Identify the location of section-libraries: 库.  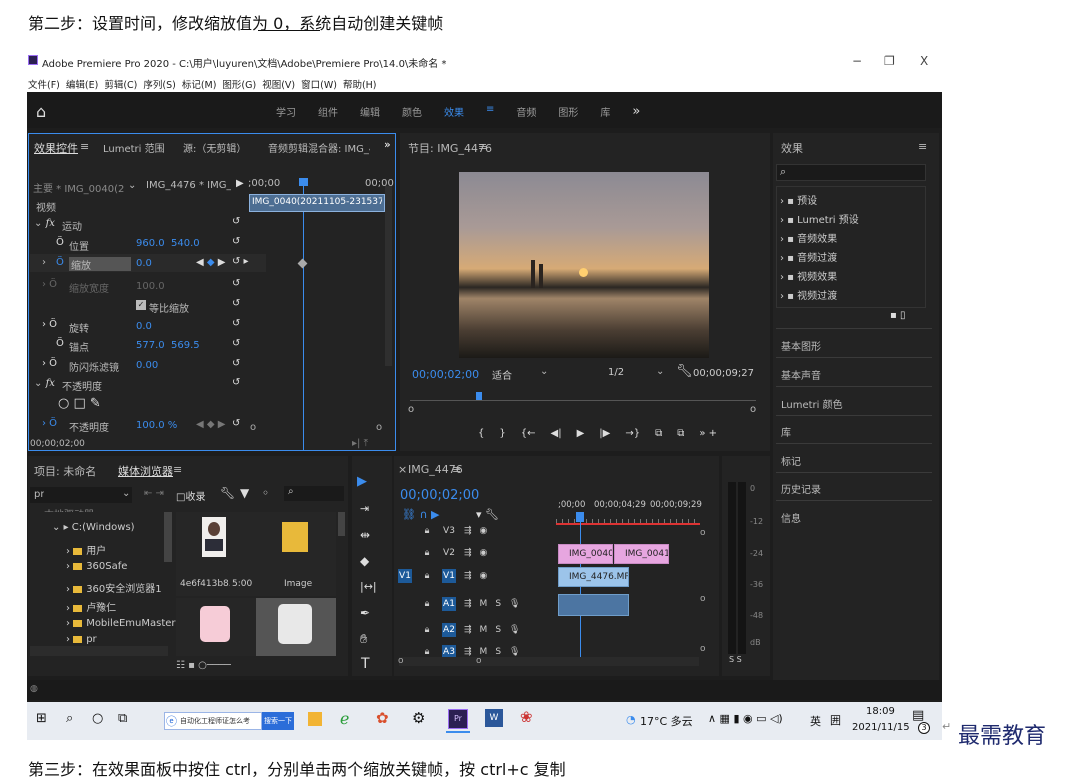
(786, 431).